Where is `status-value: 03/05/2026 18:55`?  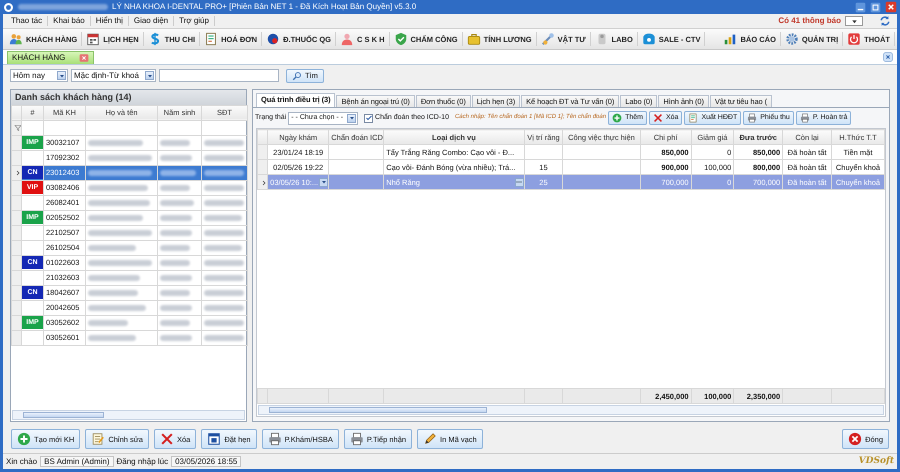
status-value: 03/05/2026 18:55 is located at coordinates (206, 462).